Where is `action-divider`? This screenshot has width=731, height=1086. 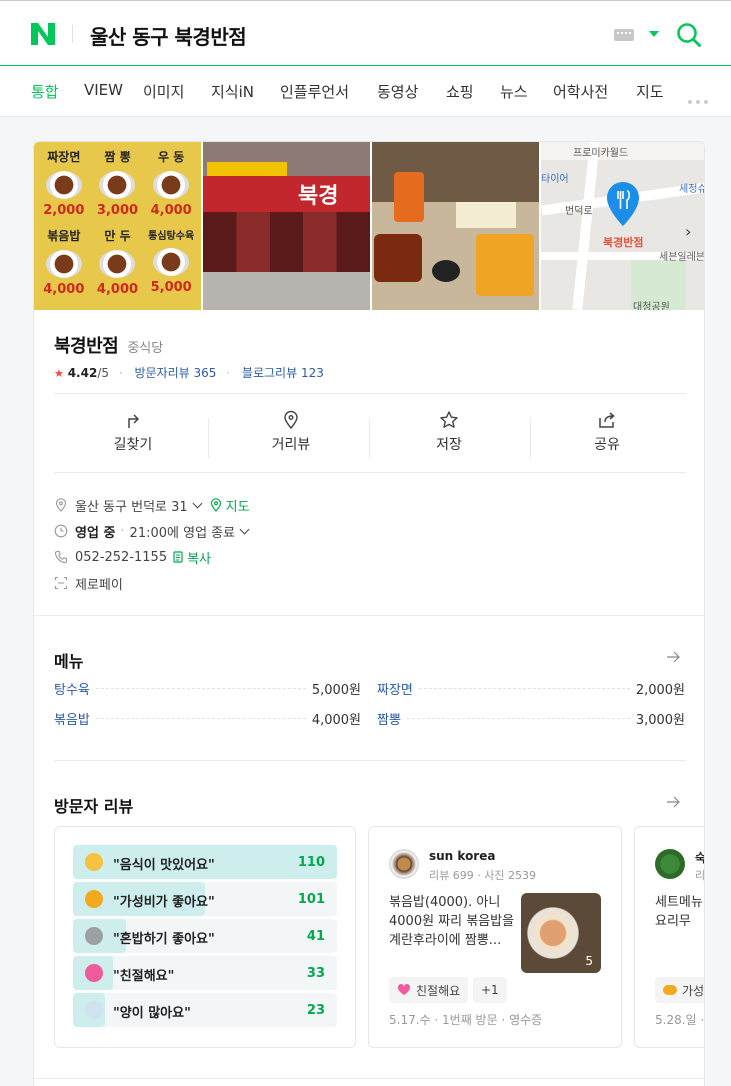 action-divider is located at coordinates (208, 438).